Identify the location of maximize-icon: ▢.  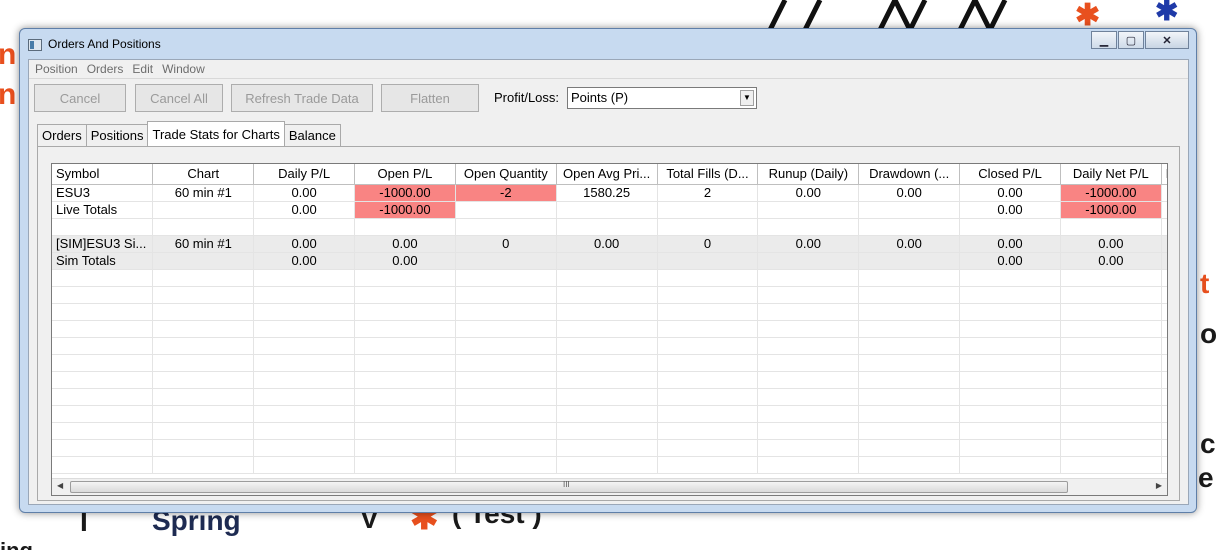
(1131, 40).